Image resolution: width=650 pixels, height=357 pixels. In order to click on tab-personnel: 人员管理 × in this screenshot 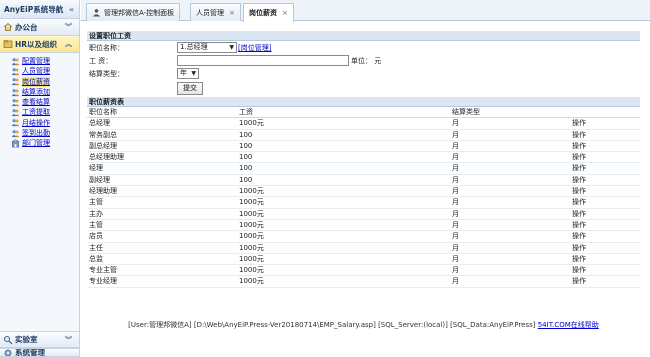, I will do `click(215, 12)`.